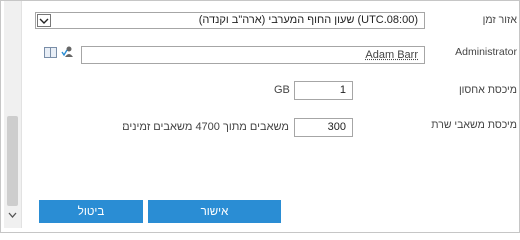 The image size is (520, 240). What do you see at coordinates (12, 161) in the screenshot?
I see `scroll-thumb` at bounding box center [12, 161].